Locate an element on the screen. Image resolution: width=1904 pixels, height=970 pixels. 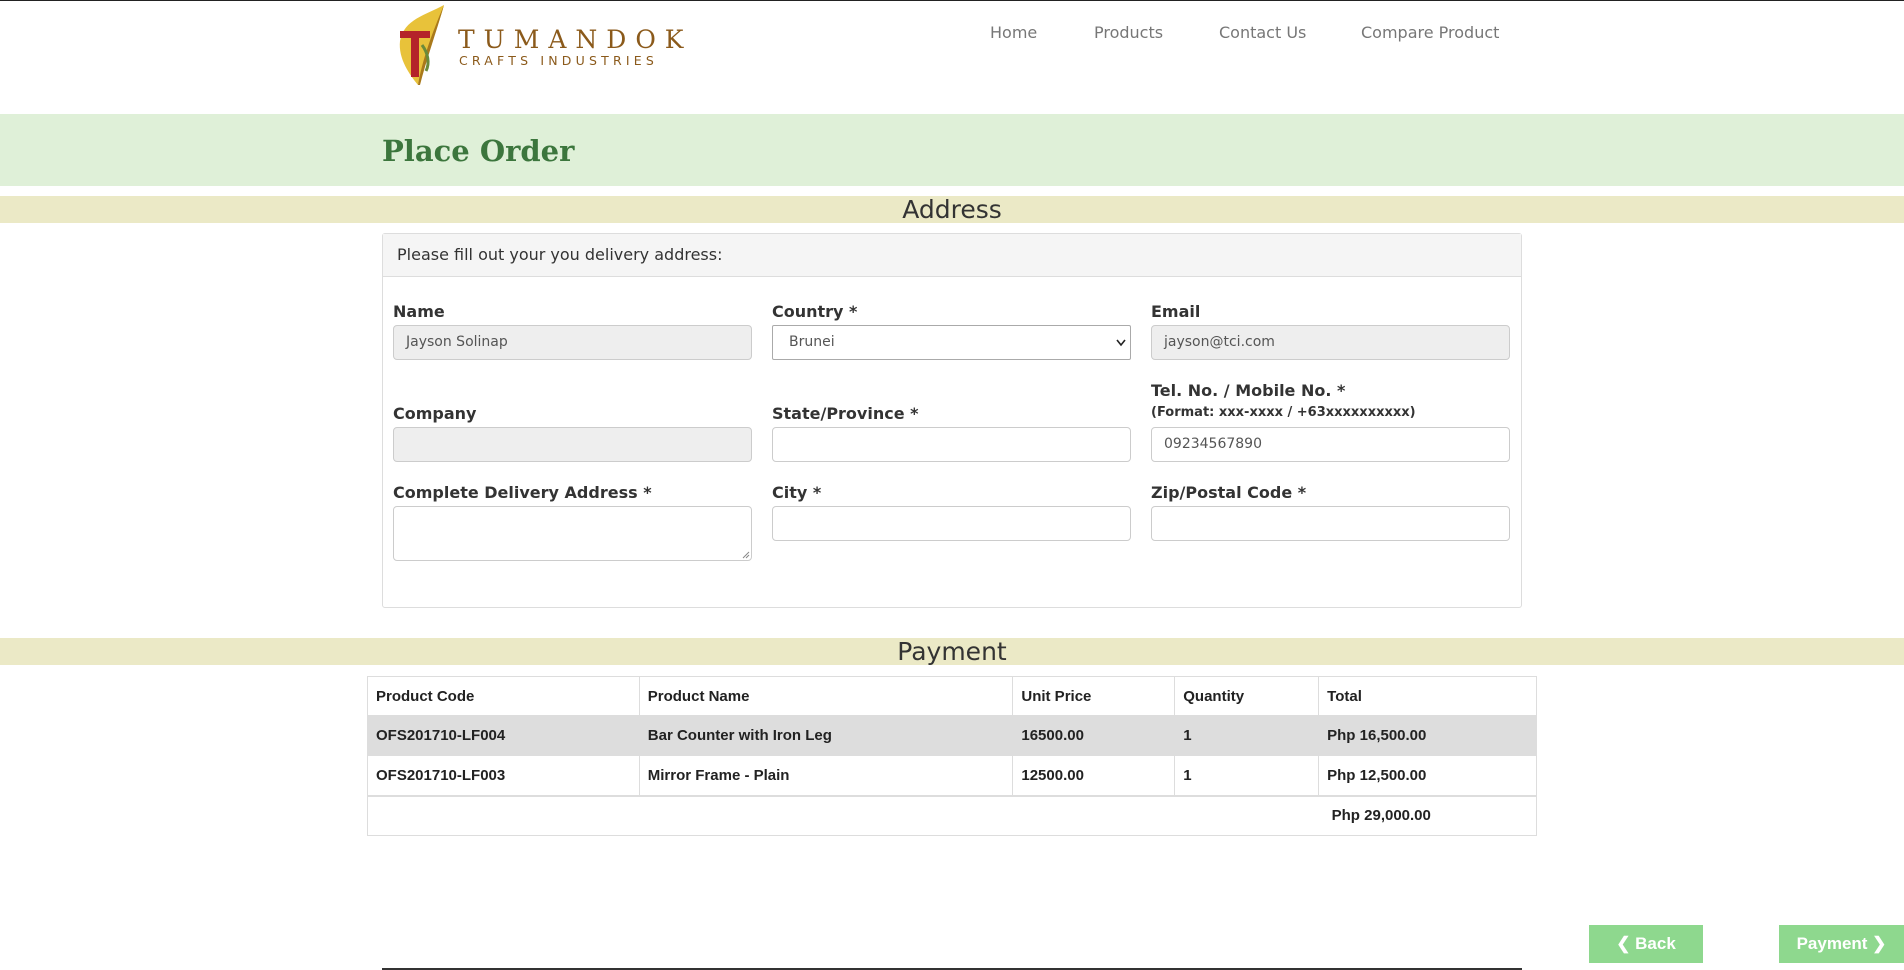
chevron-down-icon is located at coordinates (1121, 349).